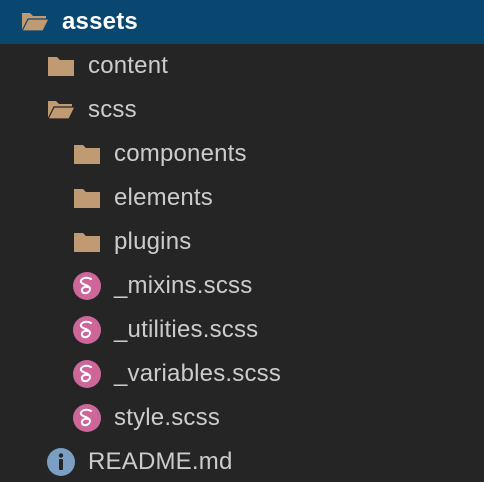  What do you see at coordinates (167, 417) in the screenshot?
I see `tree-item-label: style.scss` at bounding box center [167, 417].